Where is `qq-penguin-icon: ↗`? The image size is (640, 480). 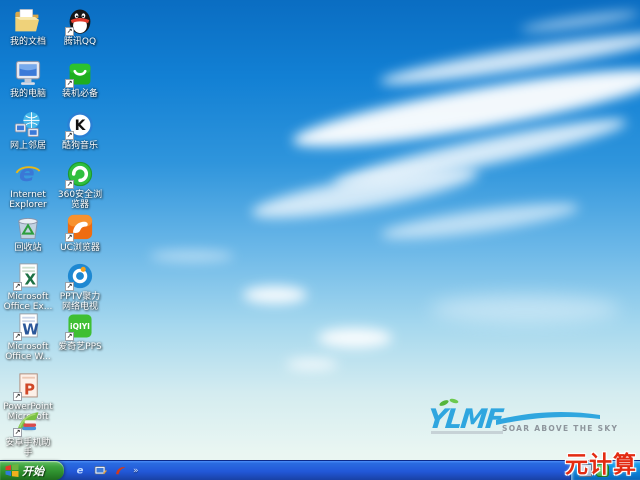 qq-penguin-icon: ↗ is located at coordinates (80, 21).